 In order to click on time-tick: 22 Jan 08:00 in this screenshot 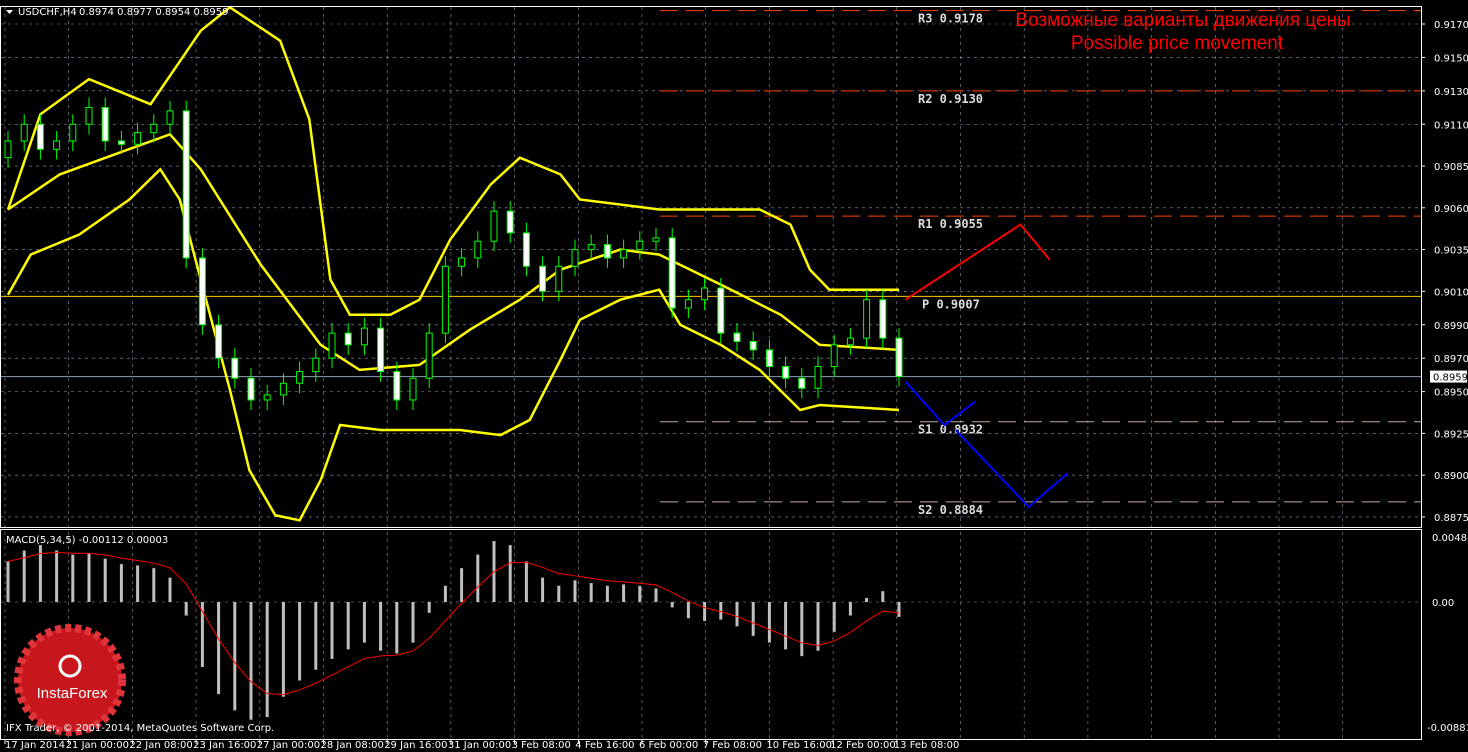, I will do `click(160, 745)`.